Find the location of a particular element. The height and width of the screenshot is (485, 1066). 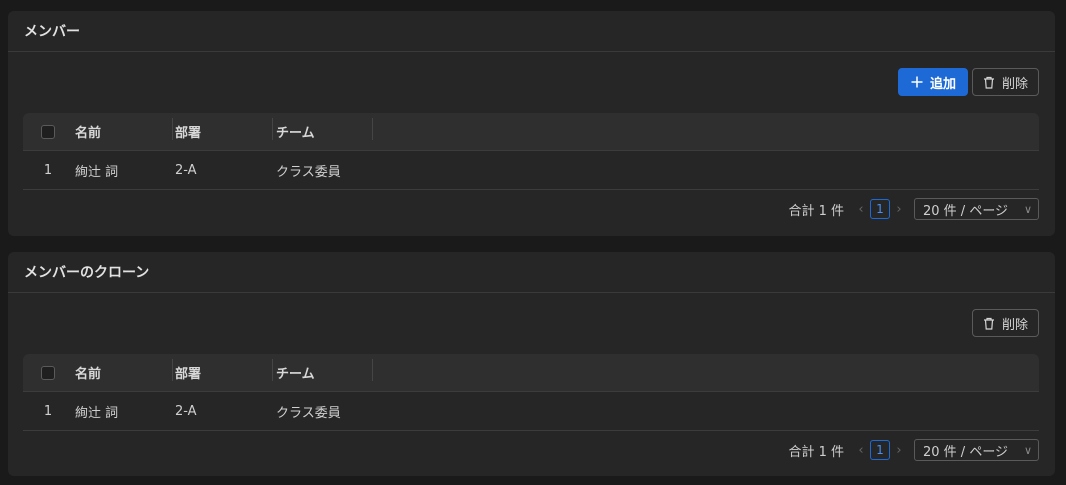

toolbar: 削除 is located at coordinates (1005, 323).